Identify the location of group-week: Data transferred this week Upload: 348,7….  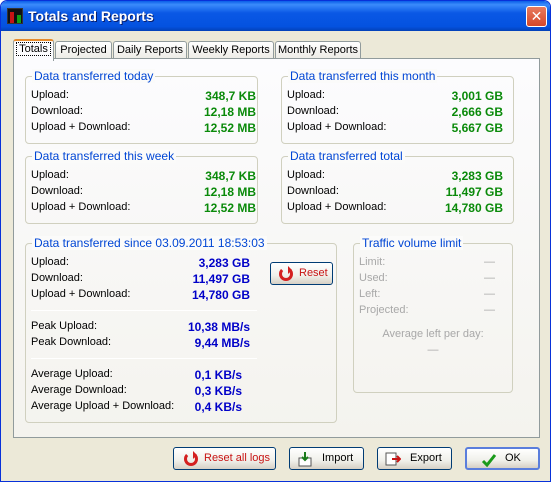
(141, 186).